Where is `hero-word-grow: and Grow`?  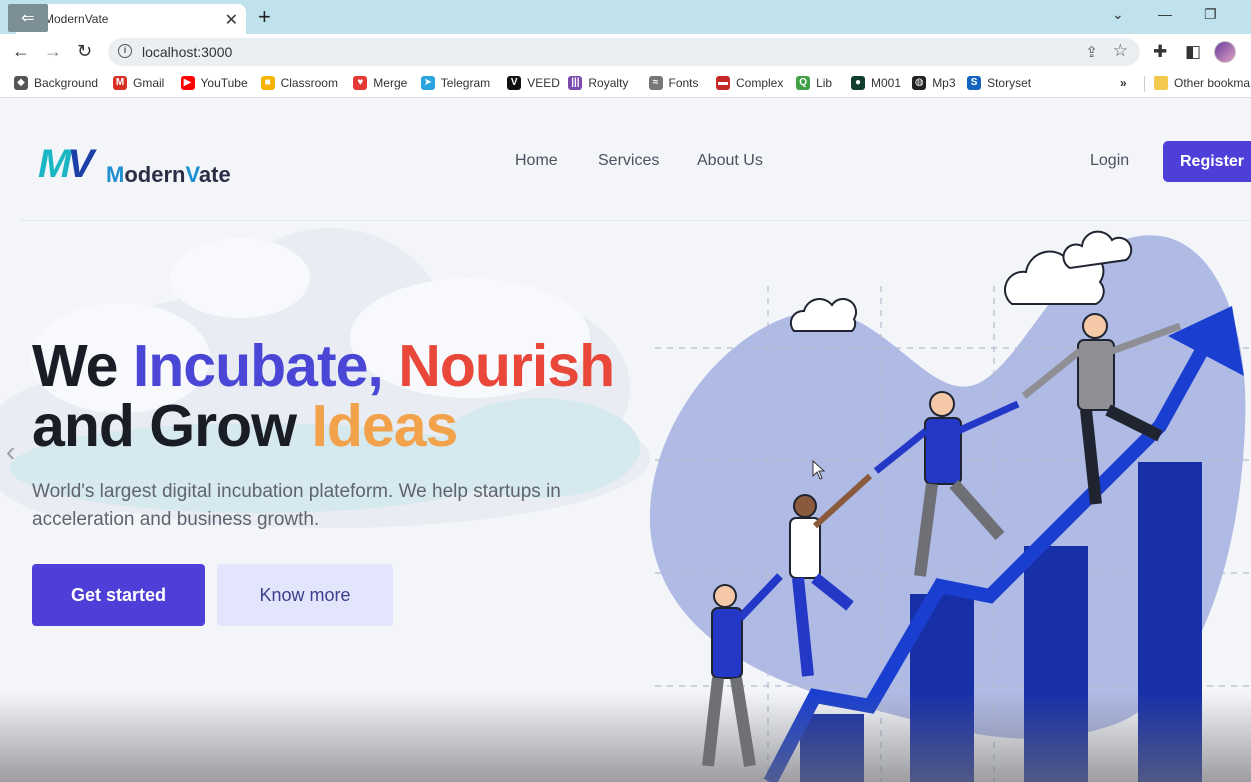 hero-word-grow: and Grow is located at coordinates (172, 426).